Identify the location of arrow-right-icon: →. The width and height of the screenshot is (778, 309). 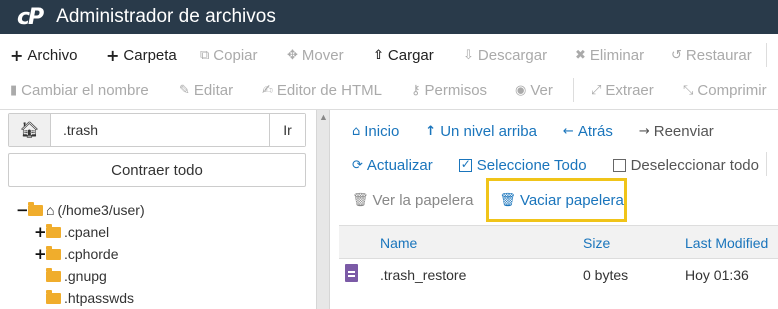
(644, 131).